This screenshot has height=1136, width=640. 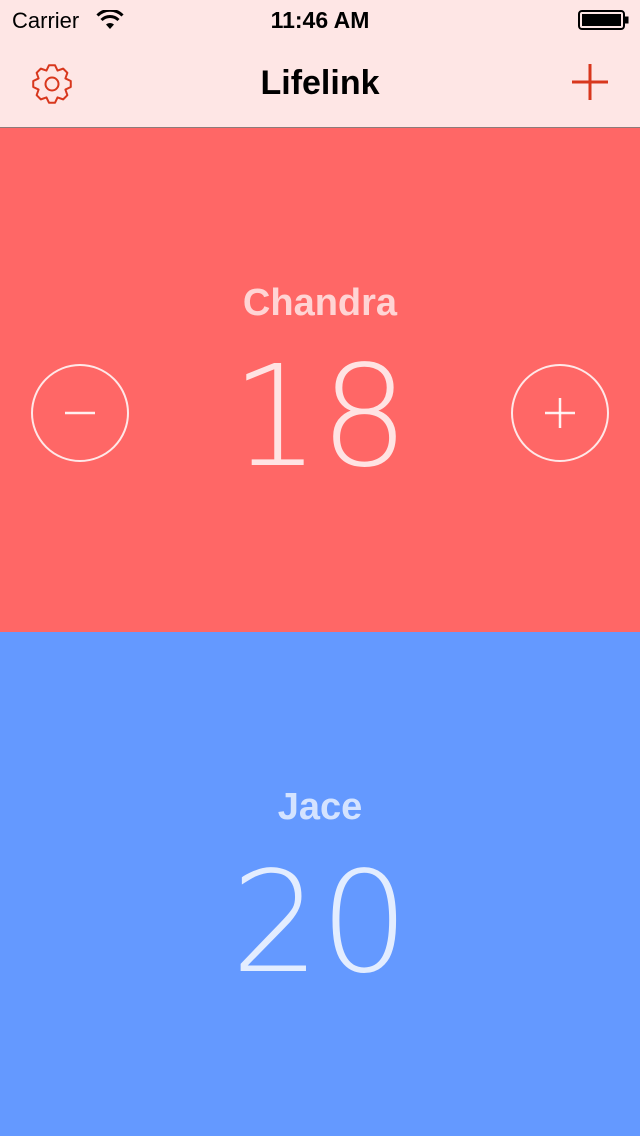 I want to click on player-name: Jace, so click(x=320, y=807).